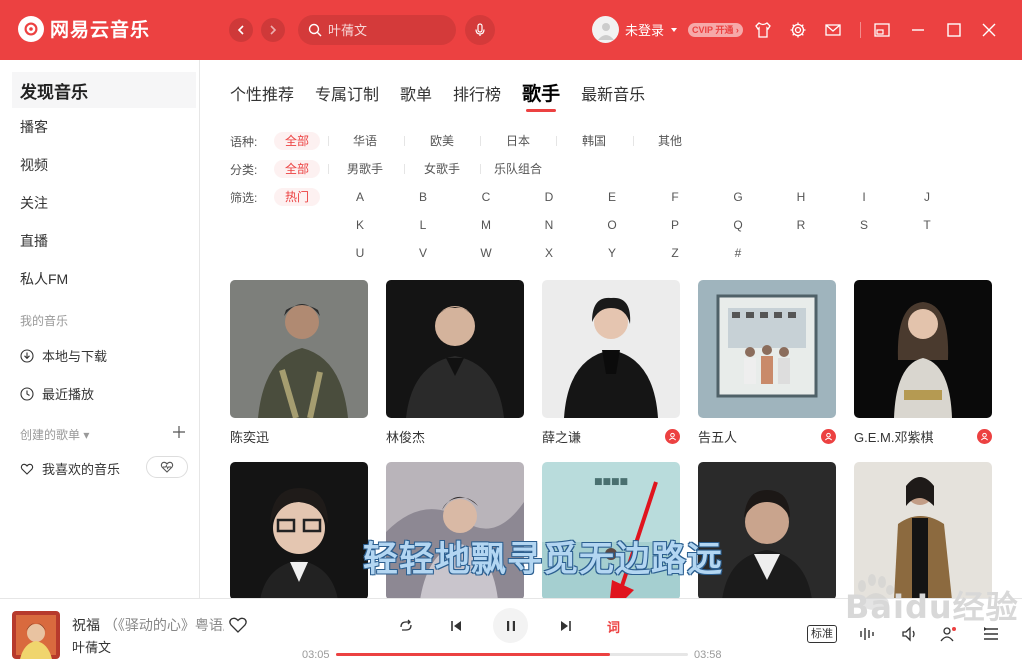 The height and width of the screenshot is (670, 1022). I want to click on login-status: 未登录, so click(644, 29).